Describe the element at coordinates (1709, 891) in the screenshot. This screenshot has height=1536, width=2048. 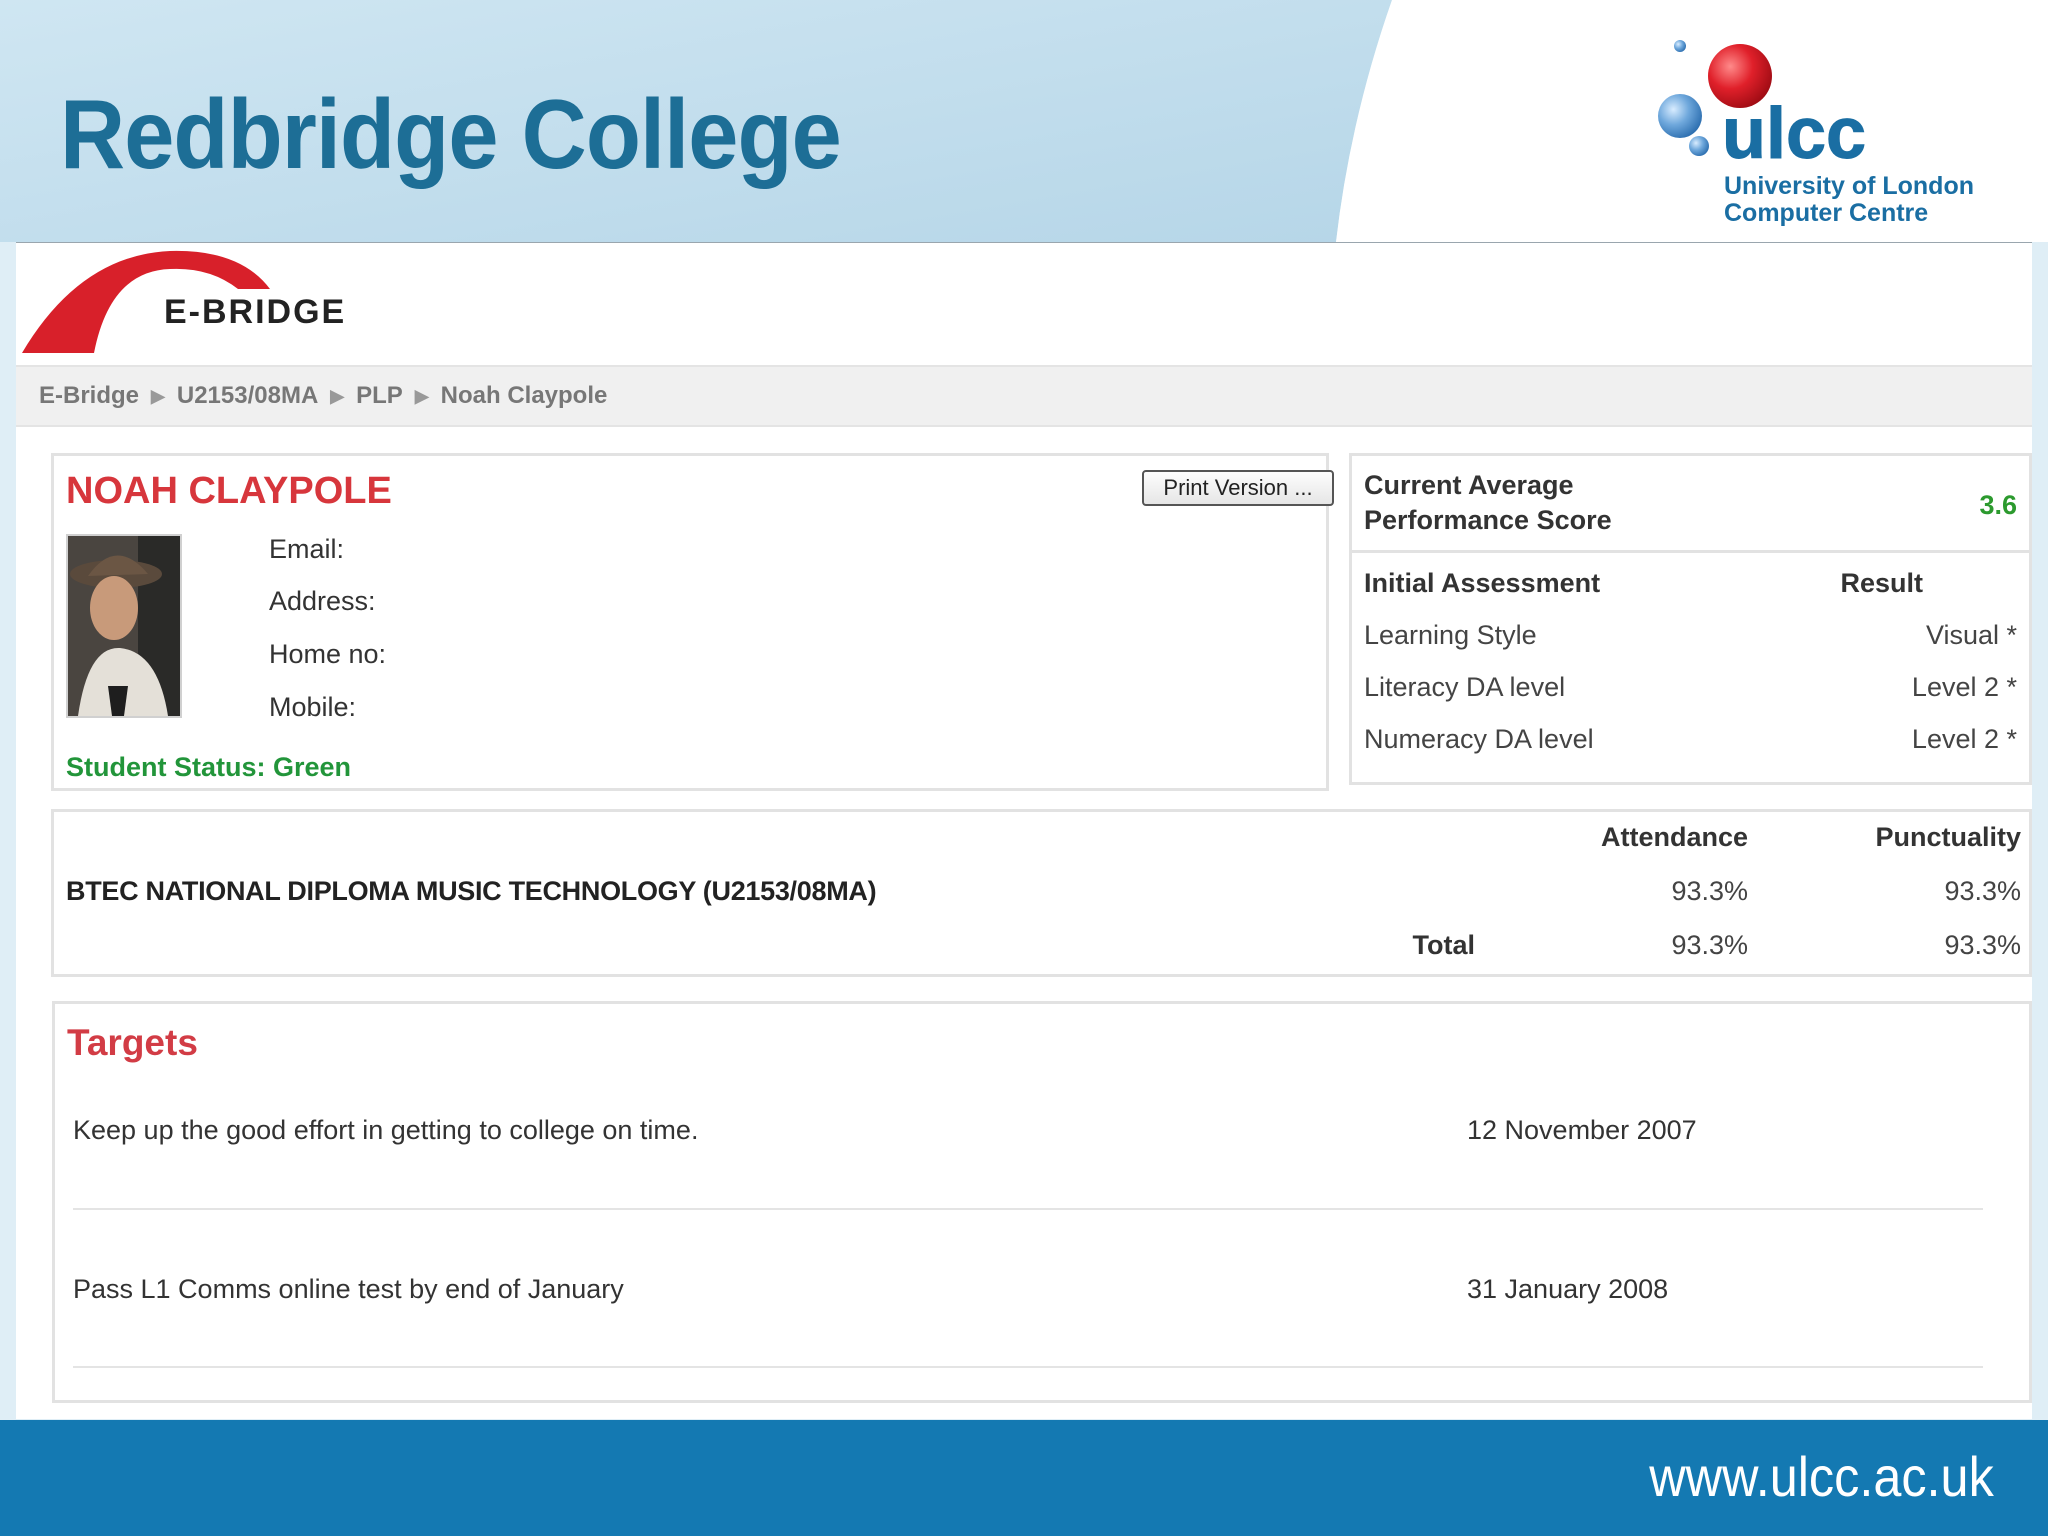
I see `course-attendance-value: 93.3%` at that location.